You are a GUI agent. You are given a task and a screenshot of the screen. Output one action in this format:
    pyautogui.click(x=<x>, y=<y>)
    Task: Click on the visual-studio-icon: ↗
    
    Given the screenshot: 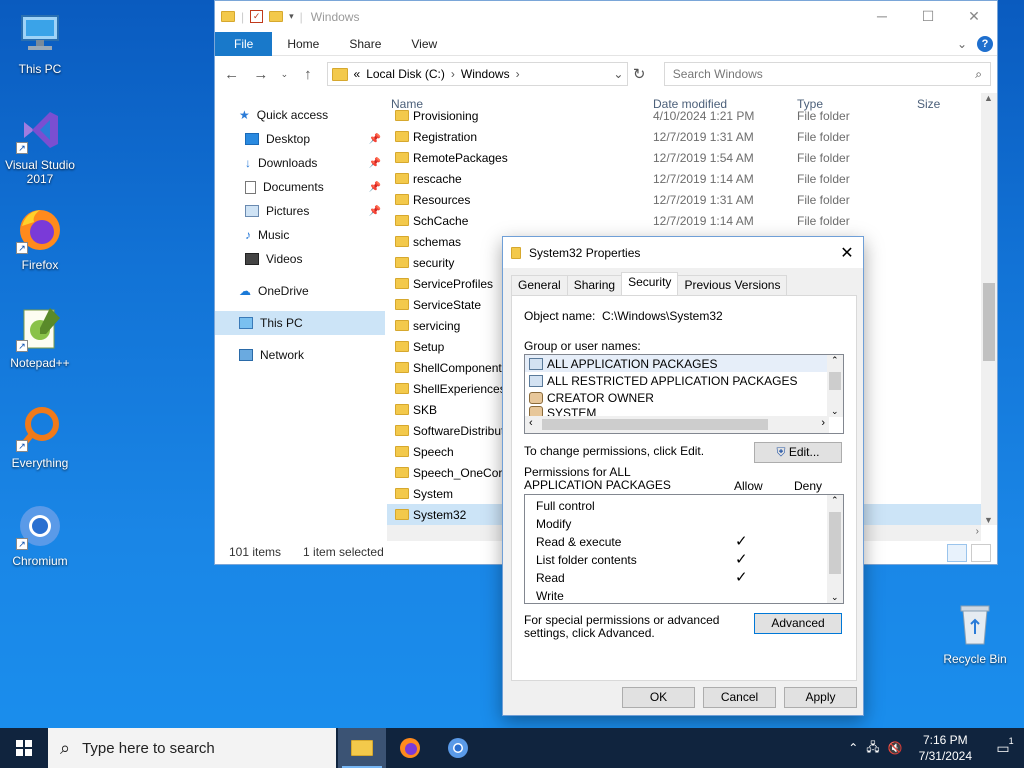 What is the action you would take?
    pyautogui.click(x=40, y=130)
    